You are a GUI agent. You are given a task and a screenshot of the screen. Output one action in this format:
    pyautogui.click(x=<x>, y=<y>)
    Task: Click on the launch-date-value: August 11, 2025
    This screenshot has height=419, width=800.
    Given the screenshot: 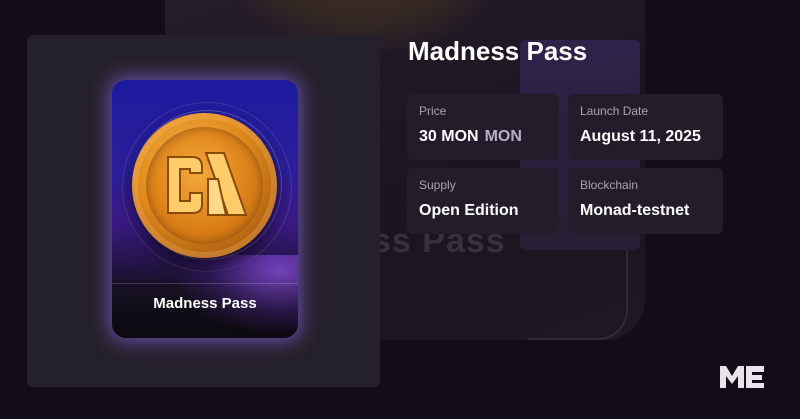 What is the action you would take?
    pyautogui.click(x=640, y=136)
    